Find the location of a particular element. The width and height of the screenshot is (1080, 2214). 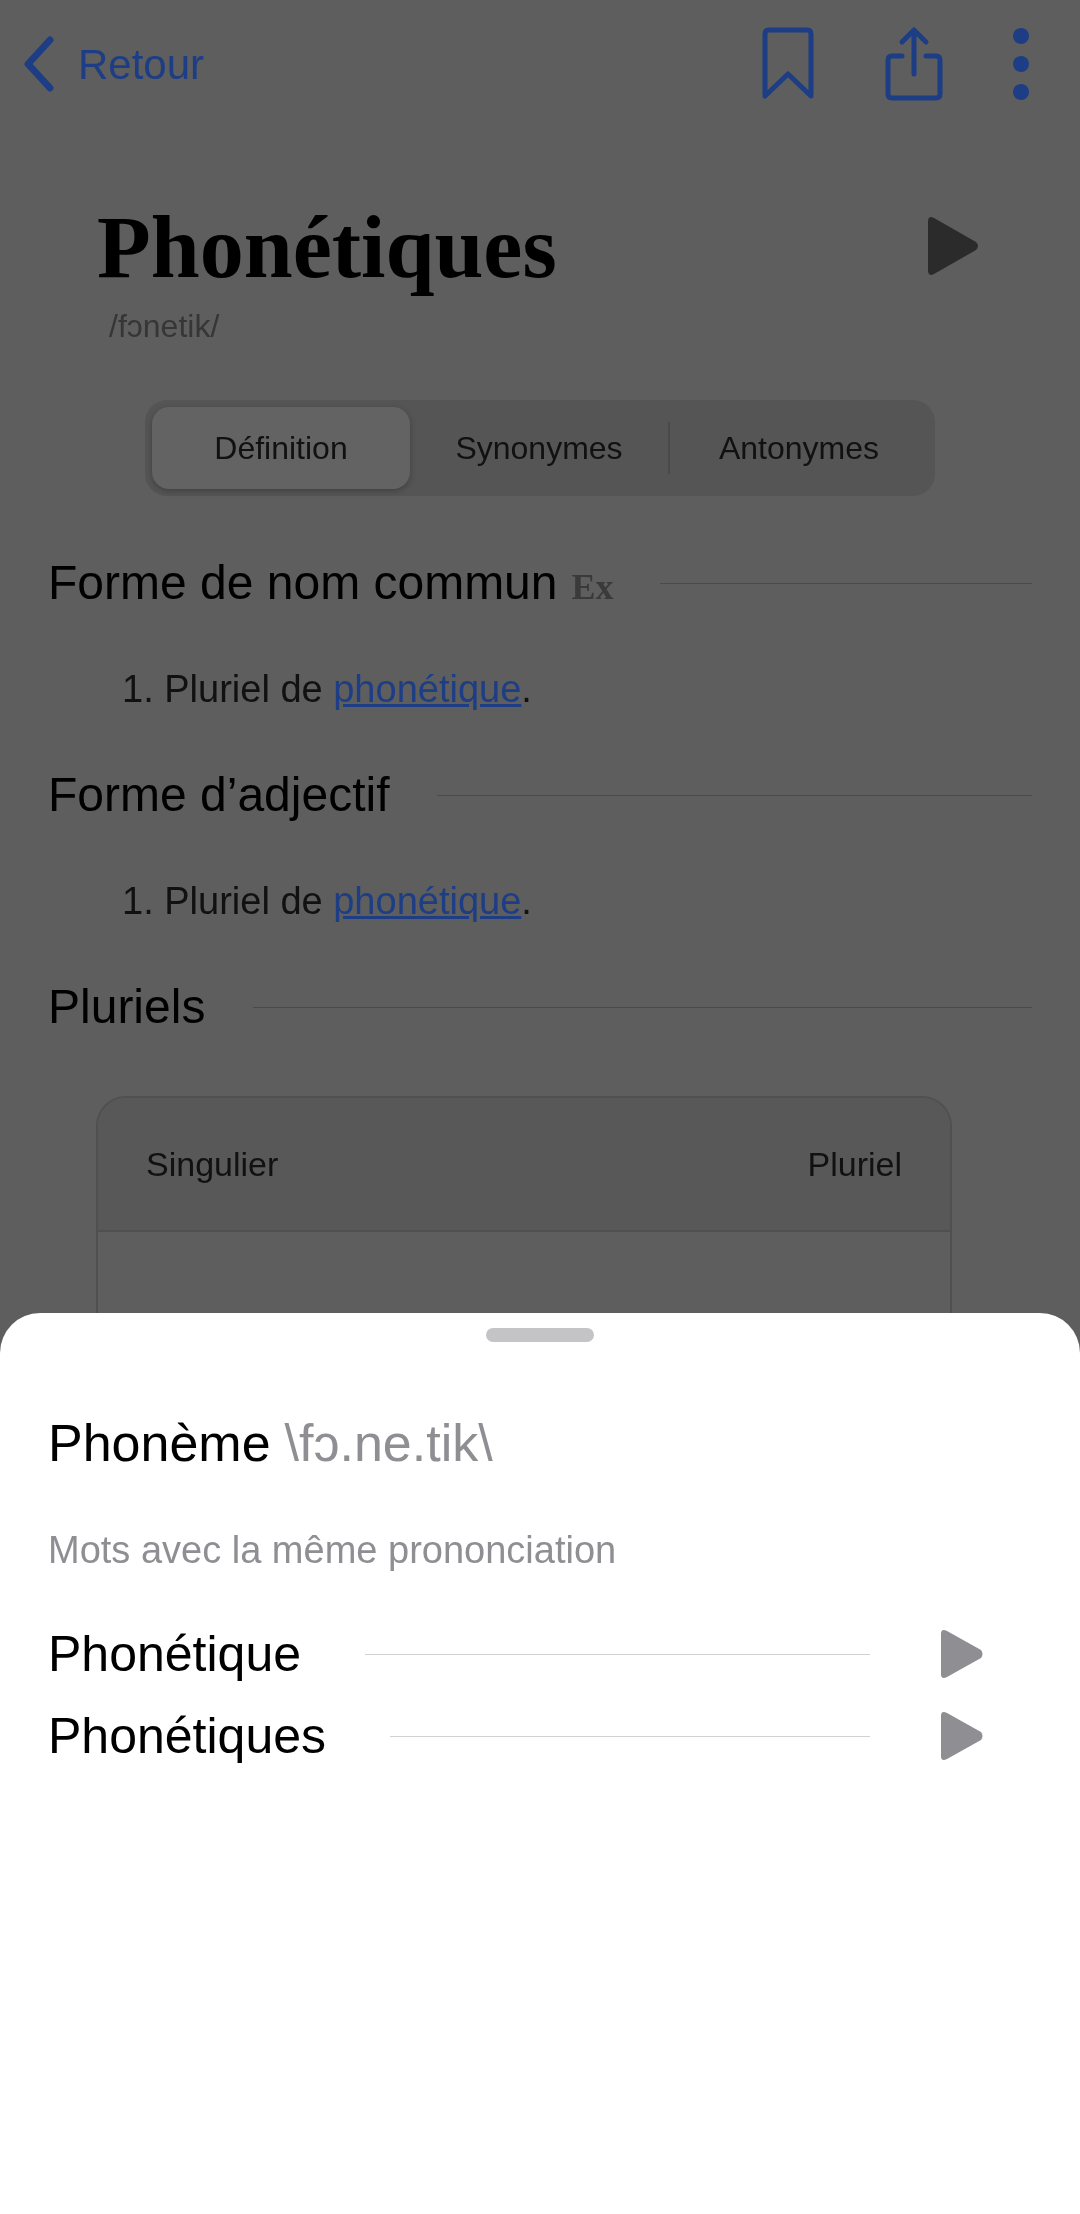

back-button: Retour is located at coordinates (113, 64).